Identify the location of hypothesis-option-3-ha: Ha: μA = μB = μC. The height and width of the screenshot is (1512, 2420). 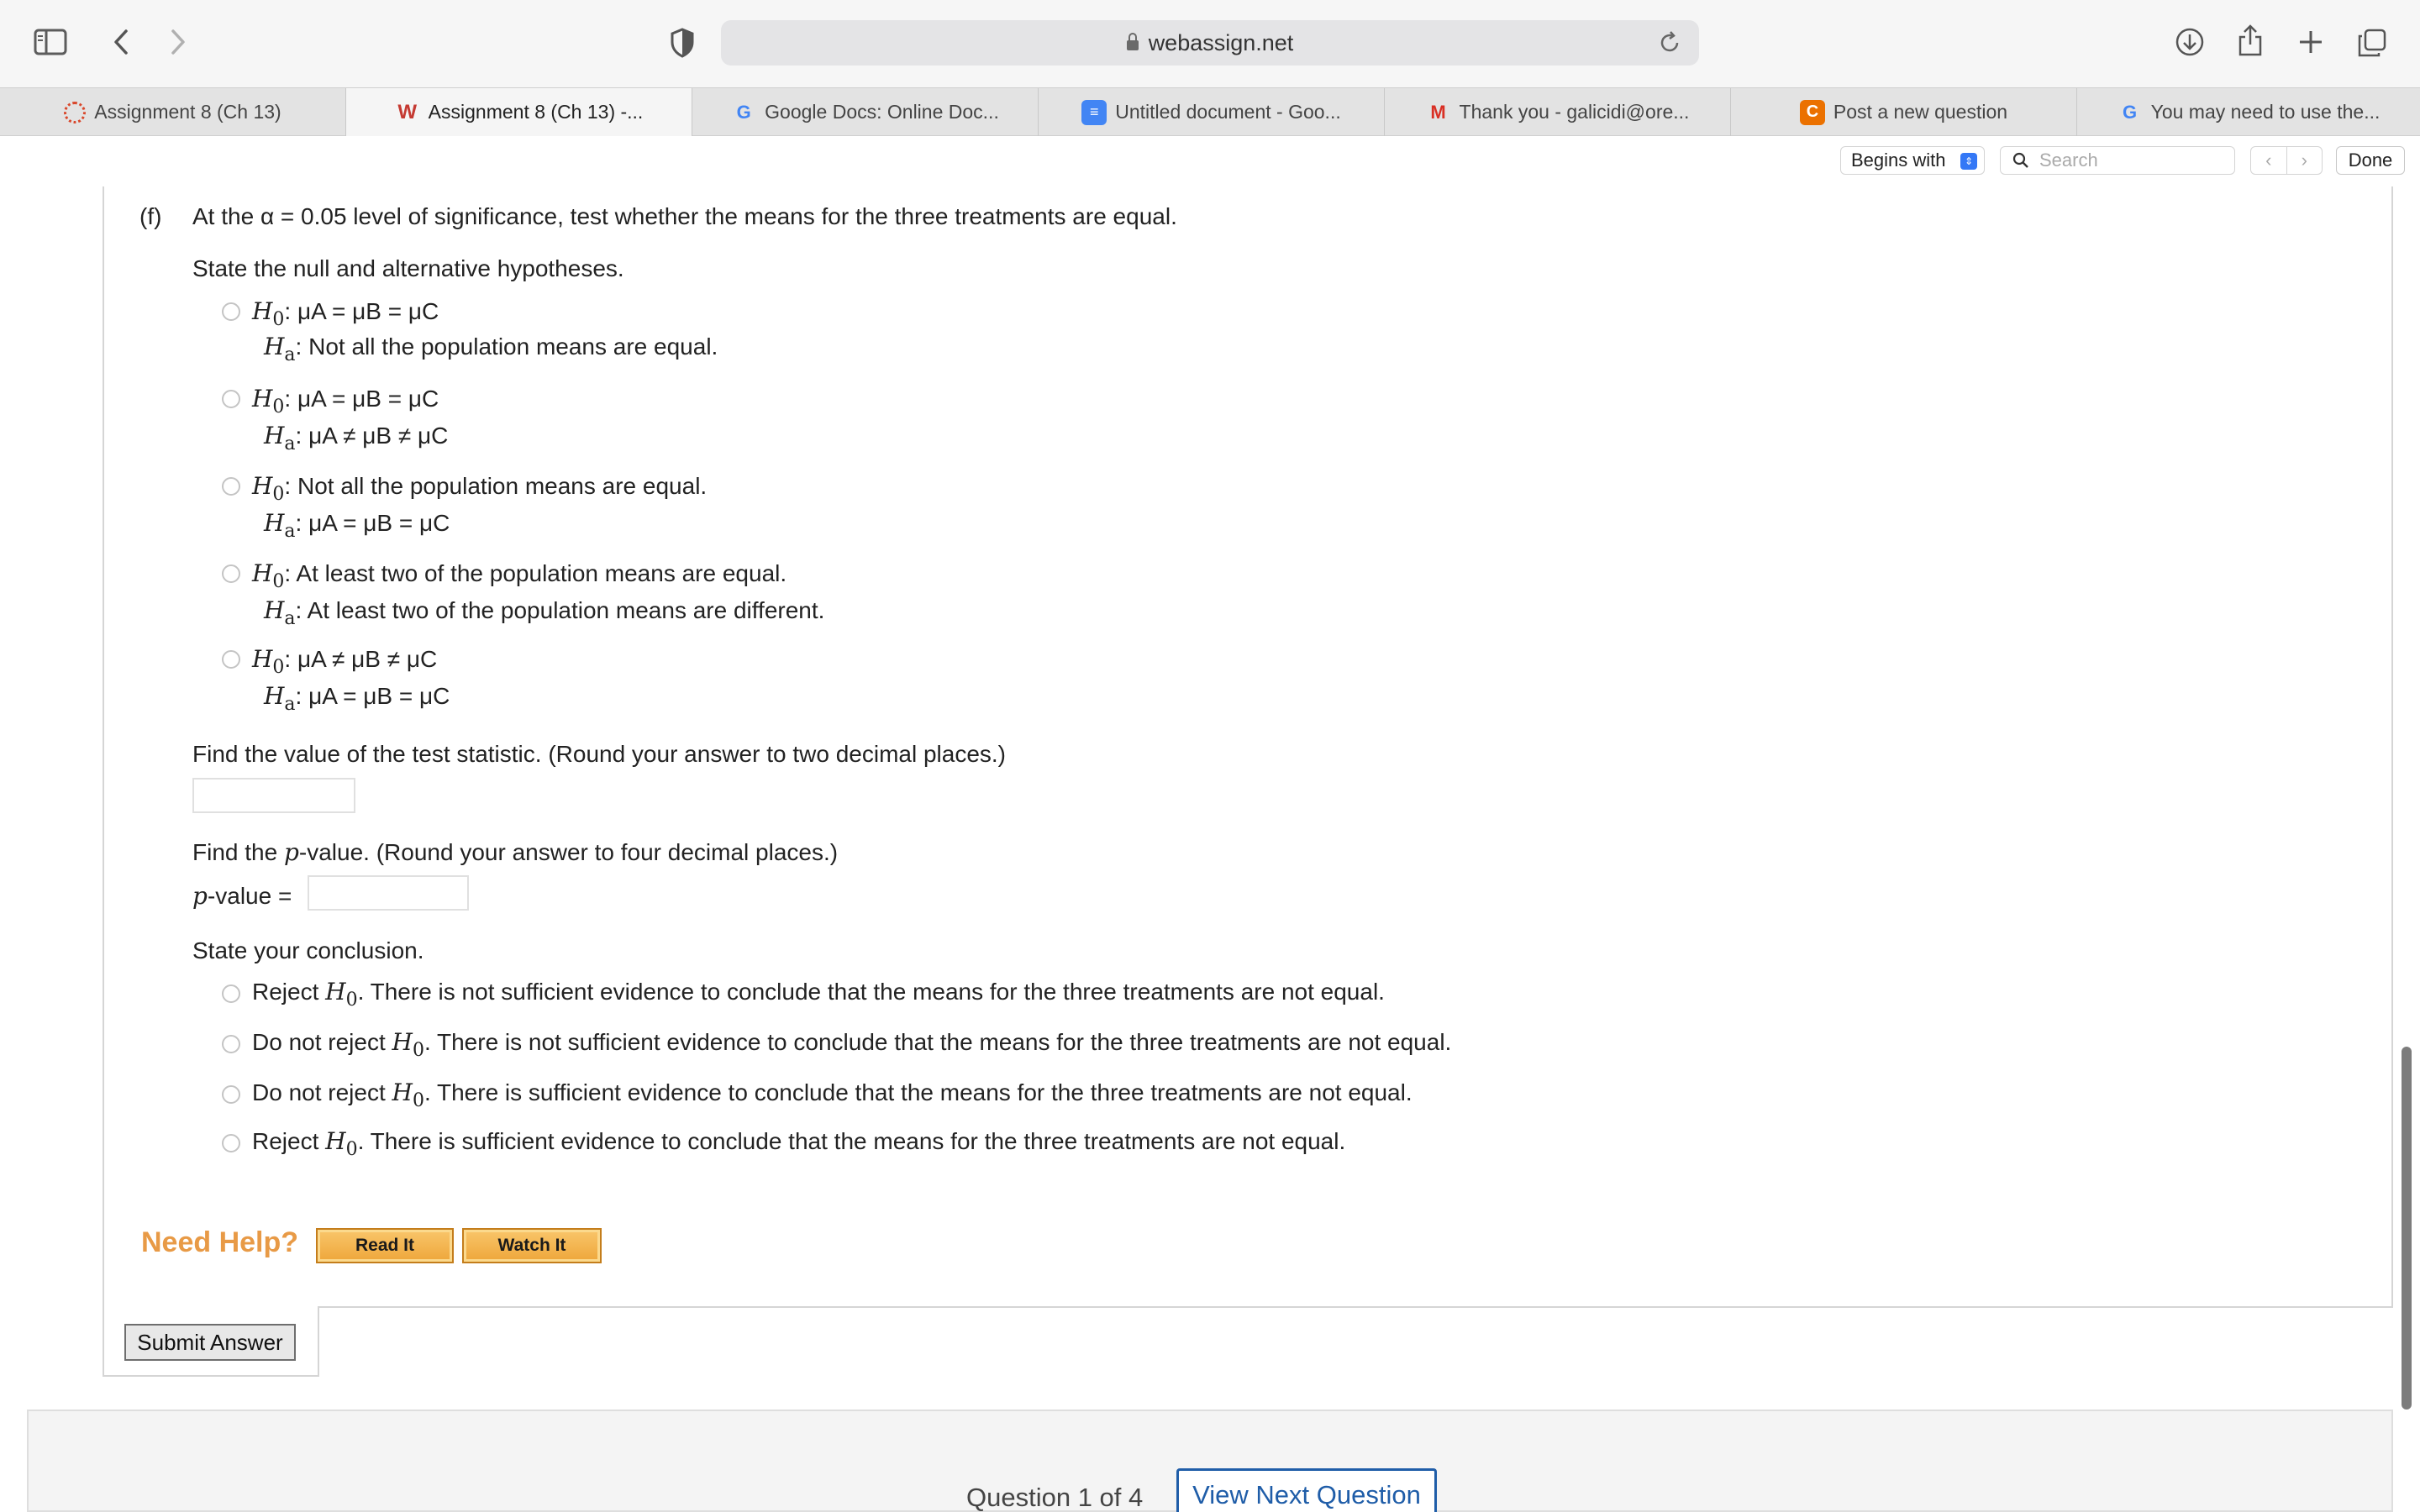
(357, 525).